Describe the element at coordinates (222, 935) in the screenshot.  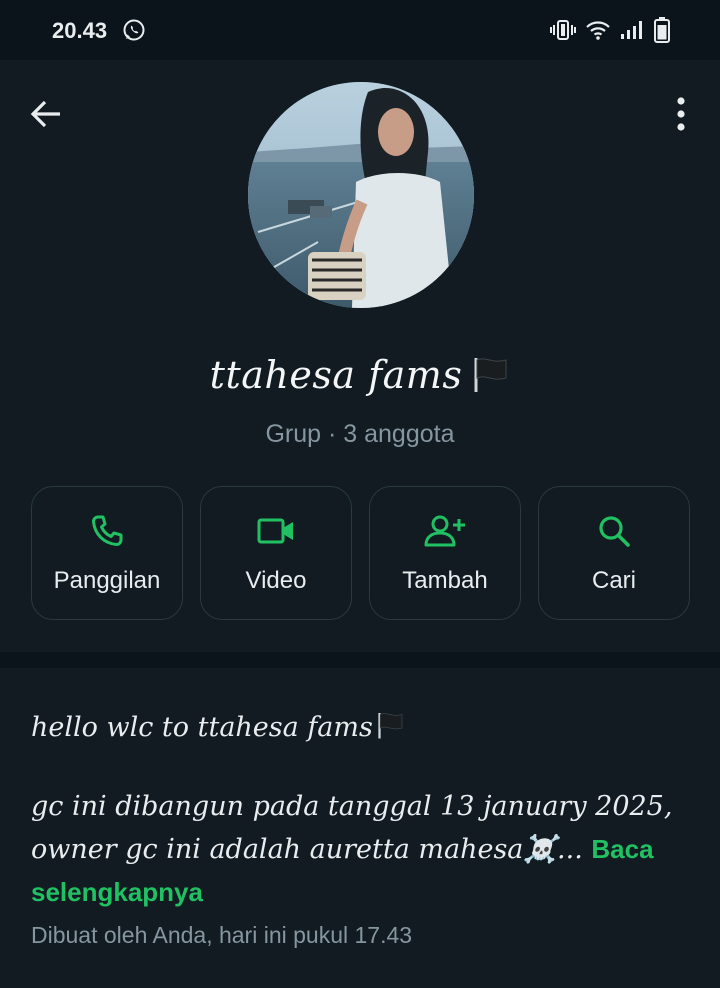
I see `created-info: Dibuat oleh Anda, hari ini pukul 17.43` at that location.